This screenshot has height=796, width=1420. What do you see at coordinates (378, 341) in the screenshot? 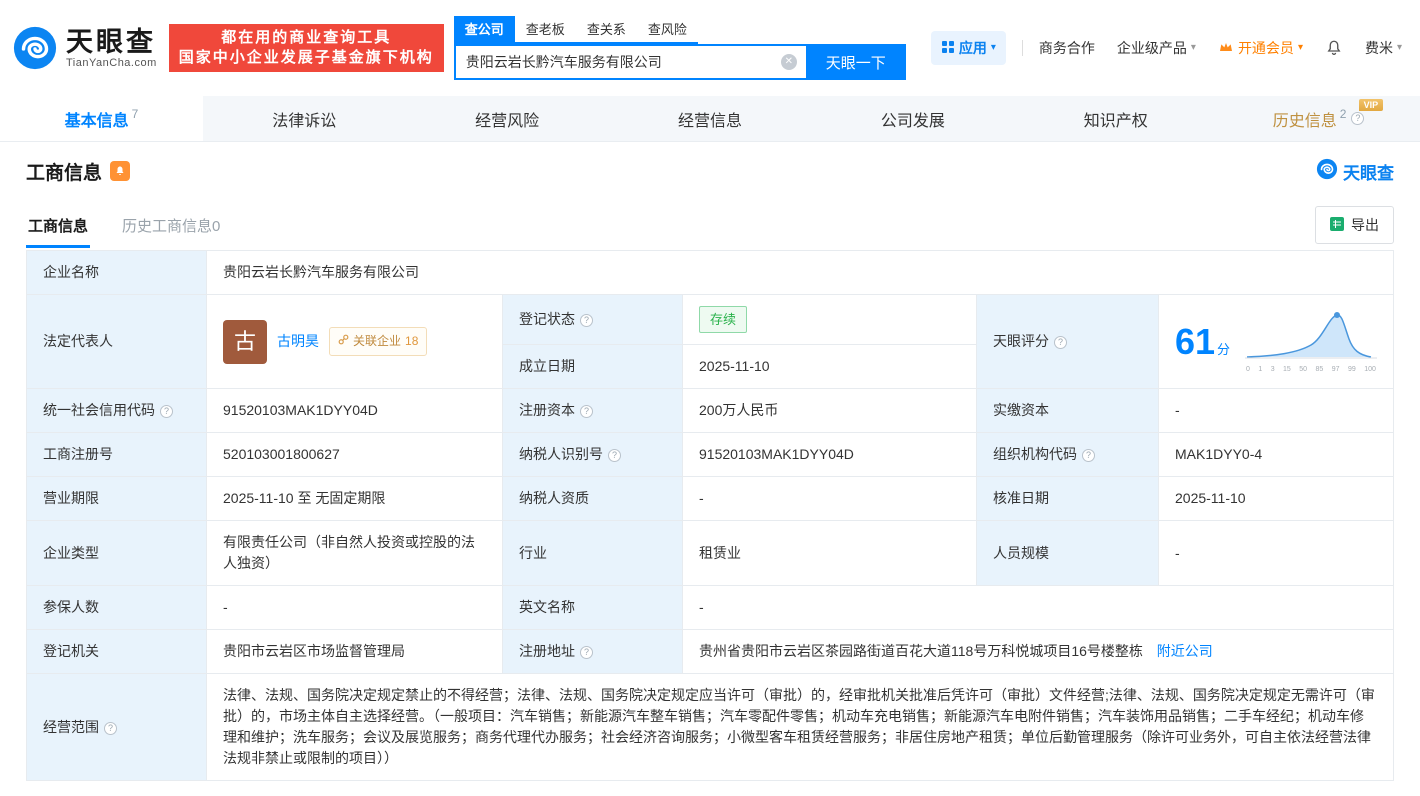
I see `related-companies-tag: 关联企业 18` at bounding box center [378, 341].